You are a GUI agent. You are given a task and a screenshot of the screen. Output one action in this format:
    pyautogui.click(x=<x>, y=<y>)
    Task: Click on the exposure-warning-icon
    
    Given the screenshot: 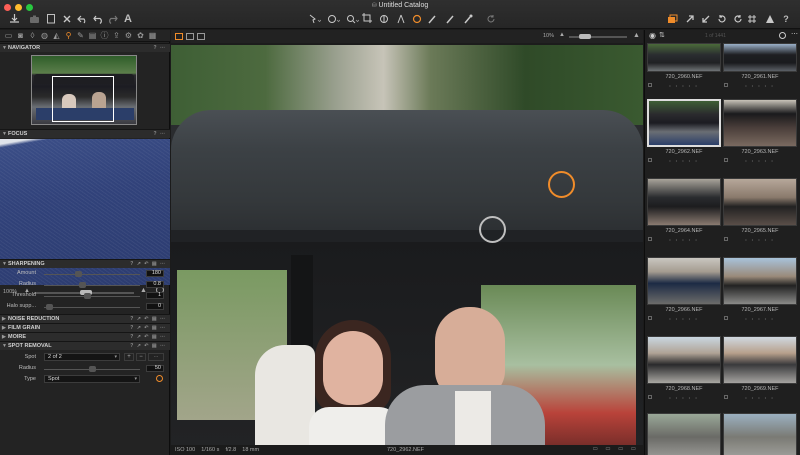 What is the action you would take?
    pyautogui.click(x=770, y=18)
    